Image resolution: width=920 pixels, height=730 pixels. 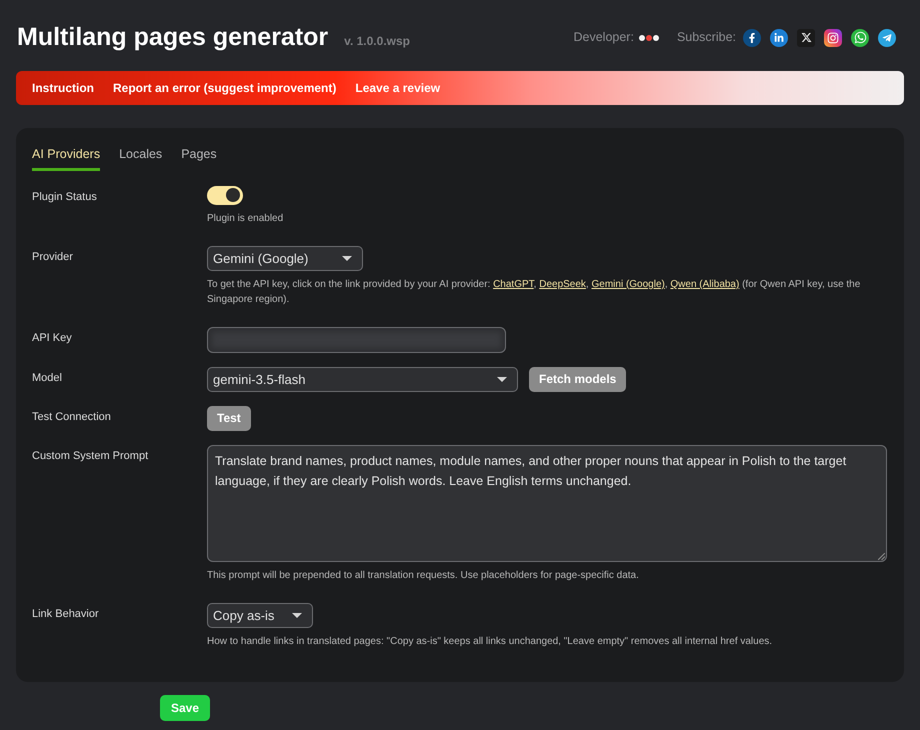 What do you see at coordinates (66, 158) in the screenshot?
I see `tab: AI Providers` at bounding box center [66, 158].